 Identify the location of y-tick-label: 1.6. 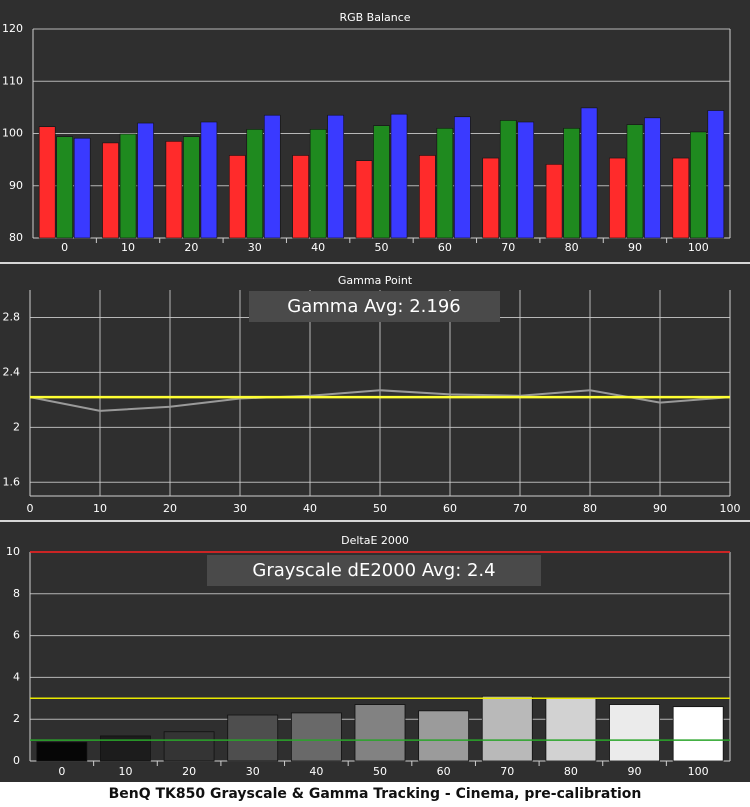
(12, 481).